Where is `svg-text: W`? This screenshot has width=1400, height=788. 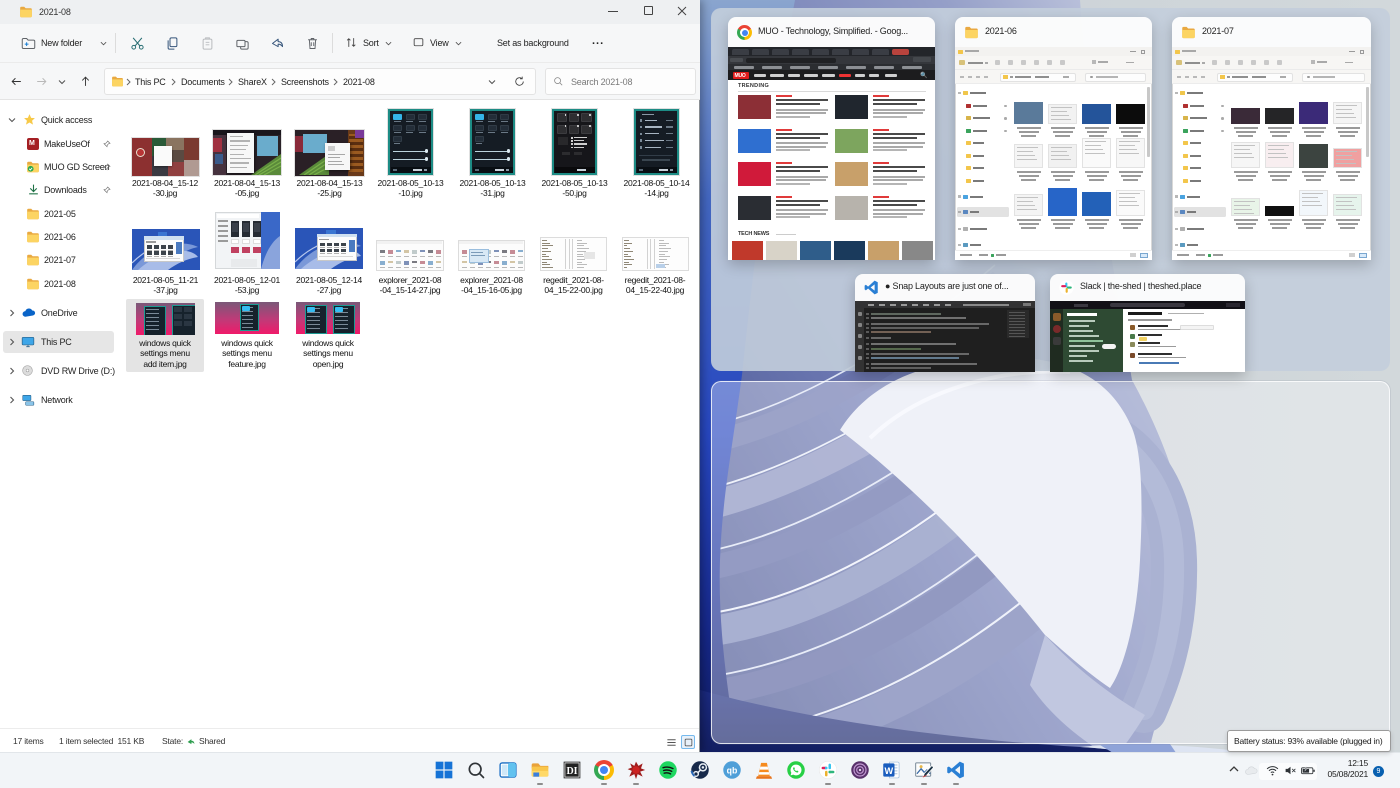
svg-text: W is located at coordinates (889, 771).